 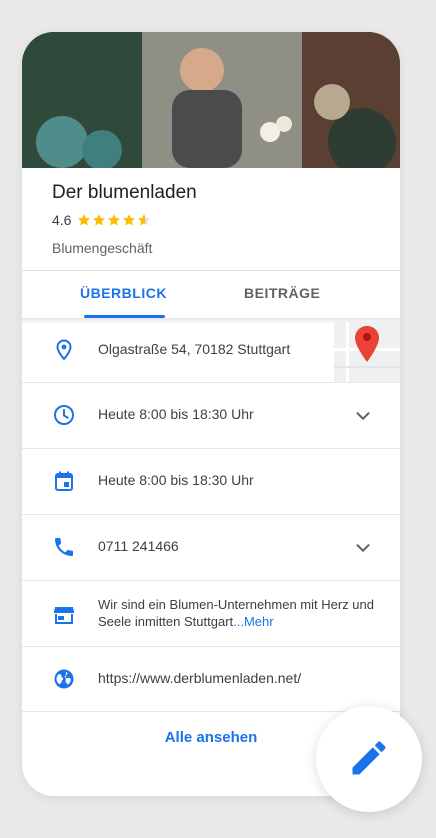 What do you see at coordinates (144, 220) in the screenshot?
I see `half-star-icon` at bounding box center [144, 220].